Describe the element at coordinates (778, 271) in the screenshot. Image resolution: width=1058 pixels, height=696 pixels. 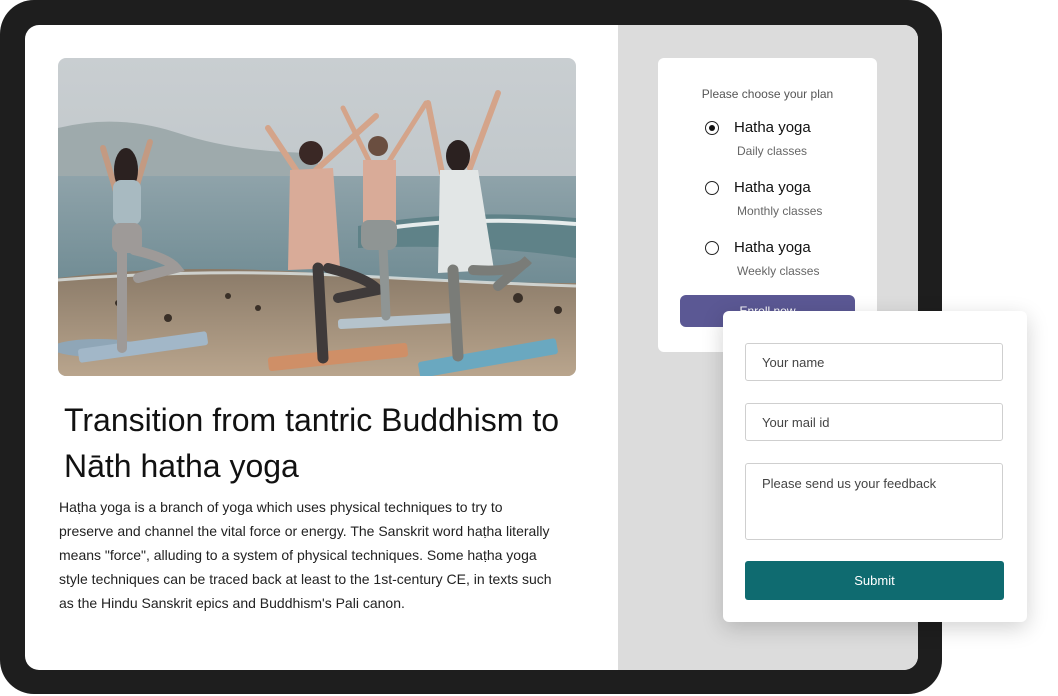
I see `plan-subtitle: Weekly classes` at that location.